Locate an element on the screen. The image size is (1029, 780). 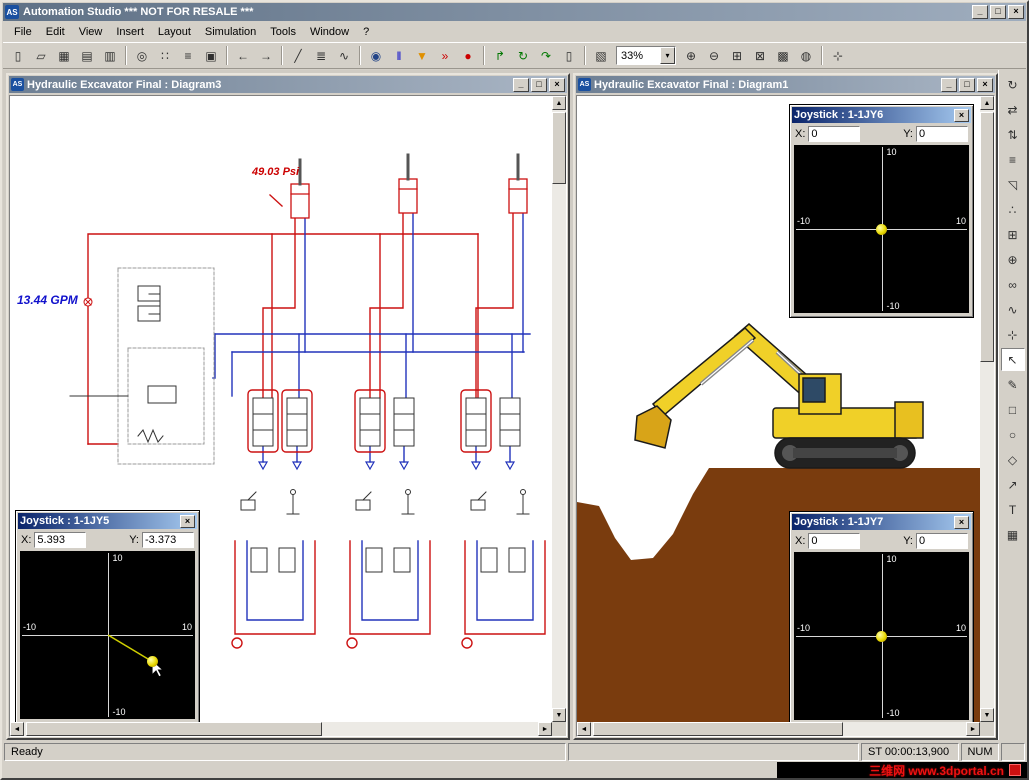
diagram3-vertical-scrollbar: ▲ ▼ is located at coordinates (559, 409).